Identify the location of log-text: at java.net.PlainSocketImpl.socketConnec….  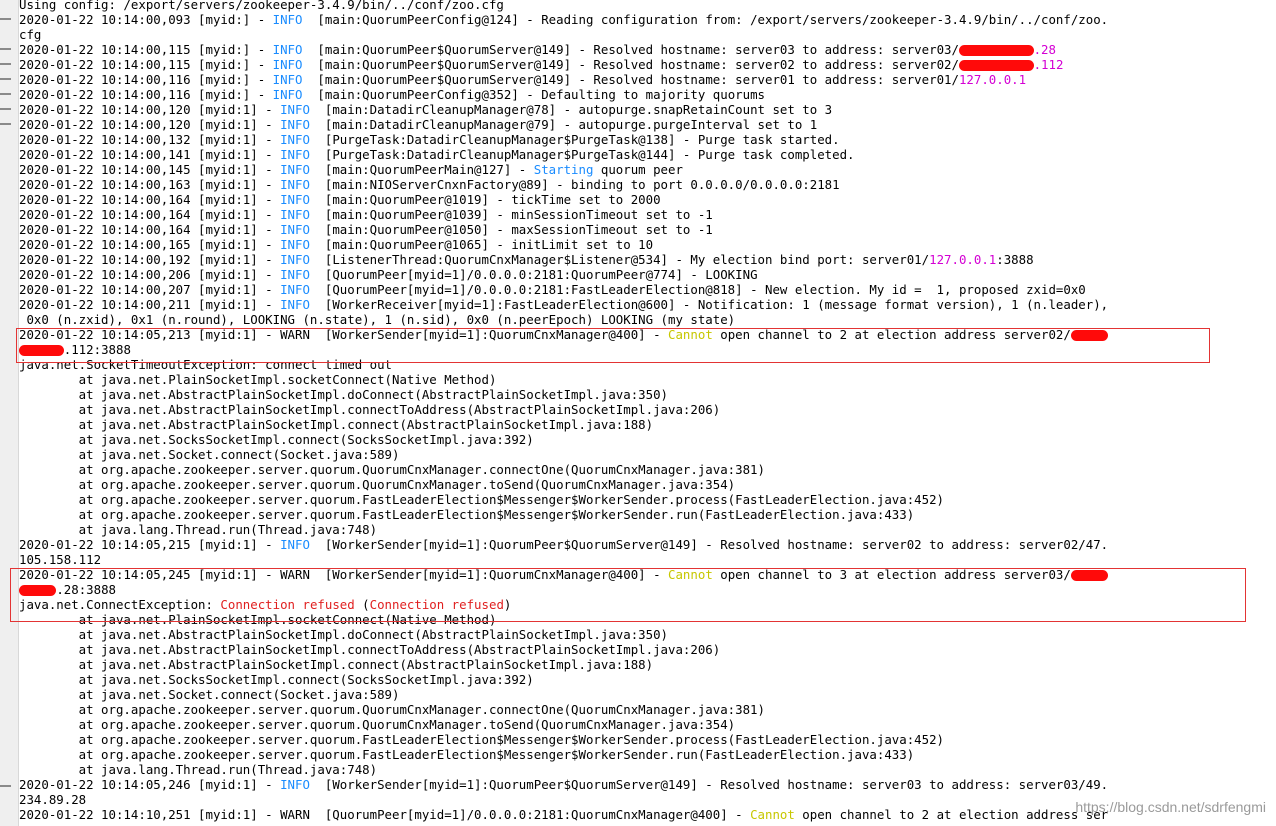
(258, 619).